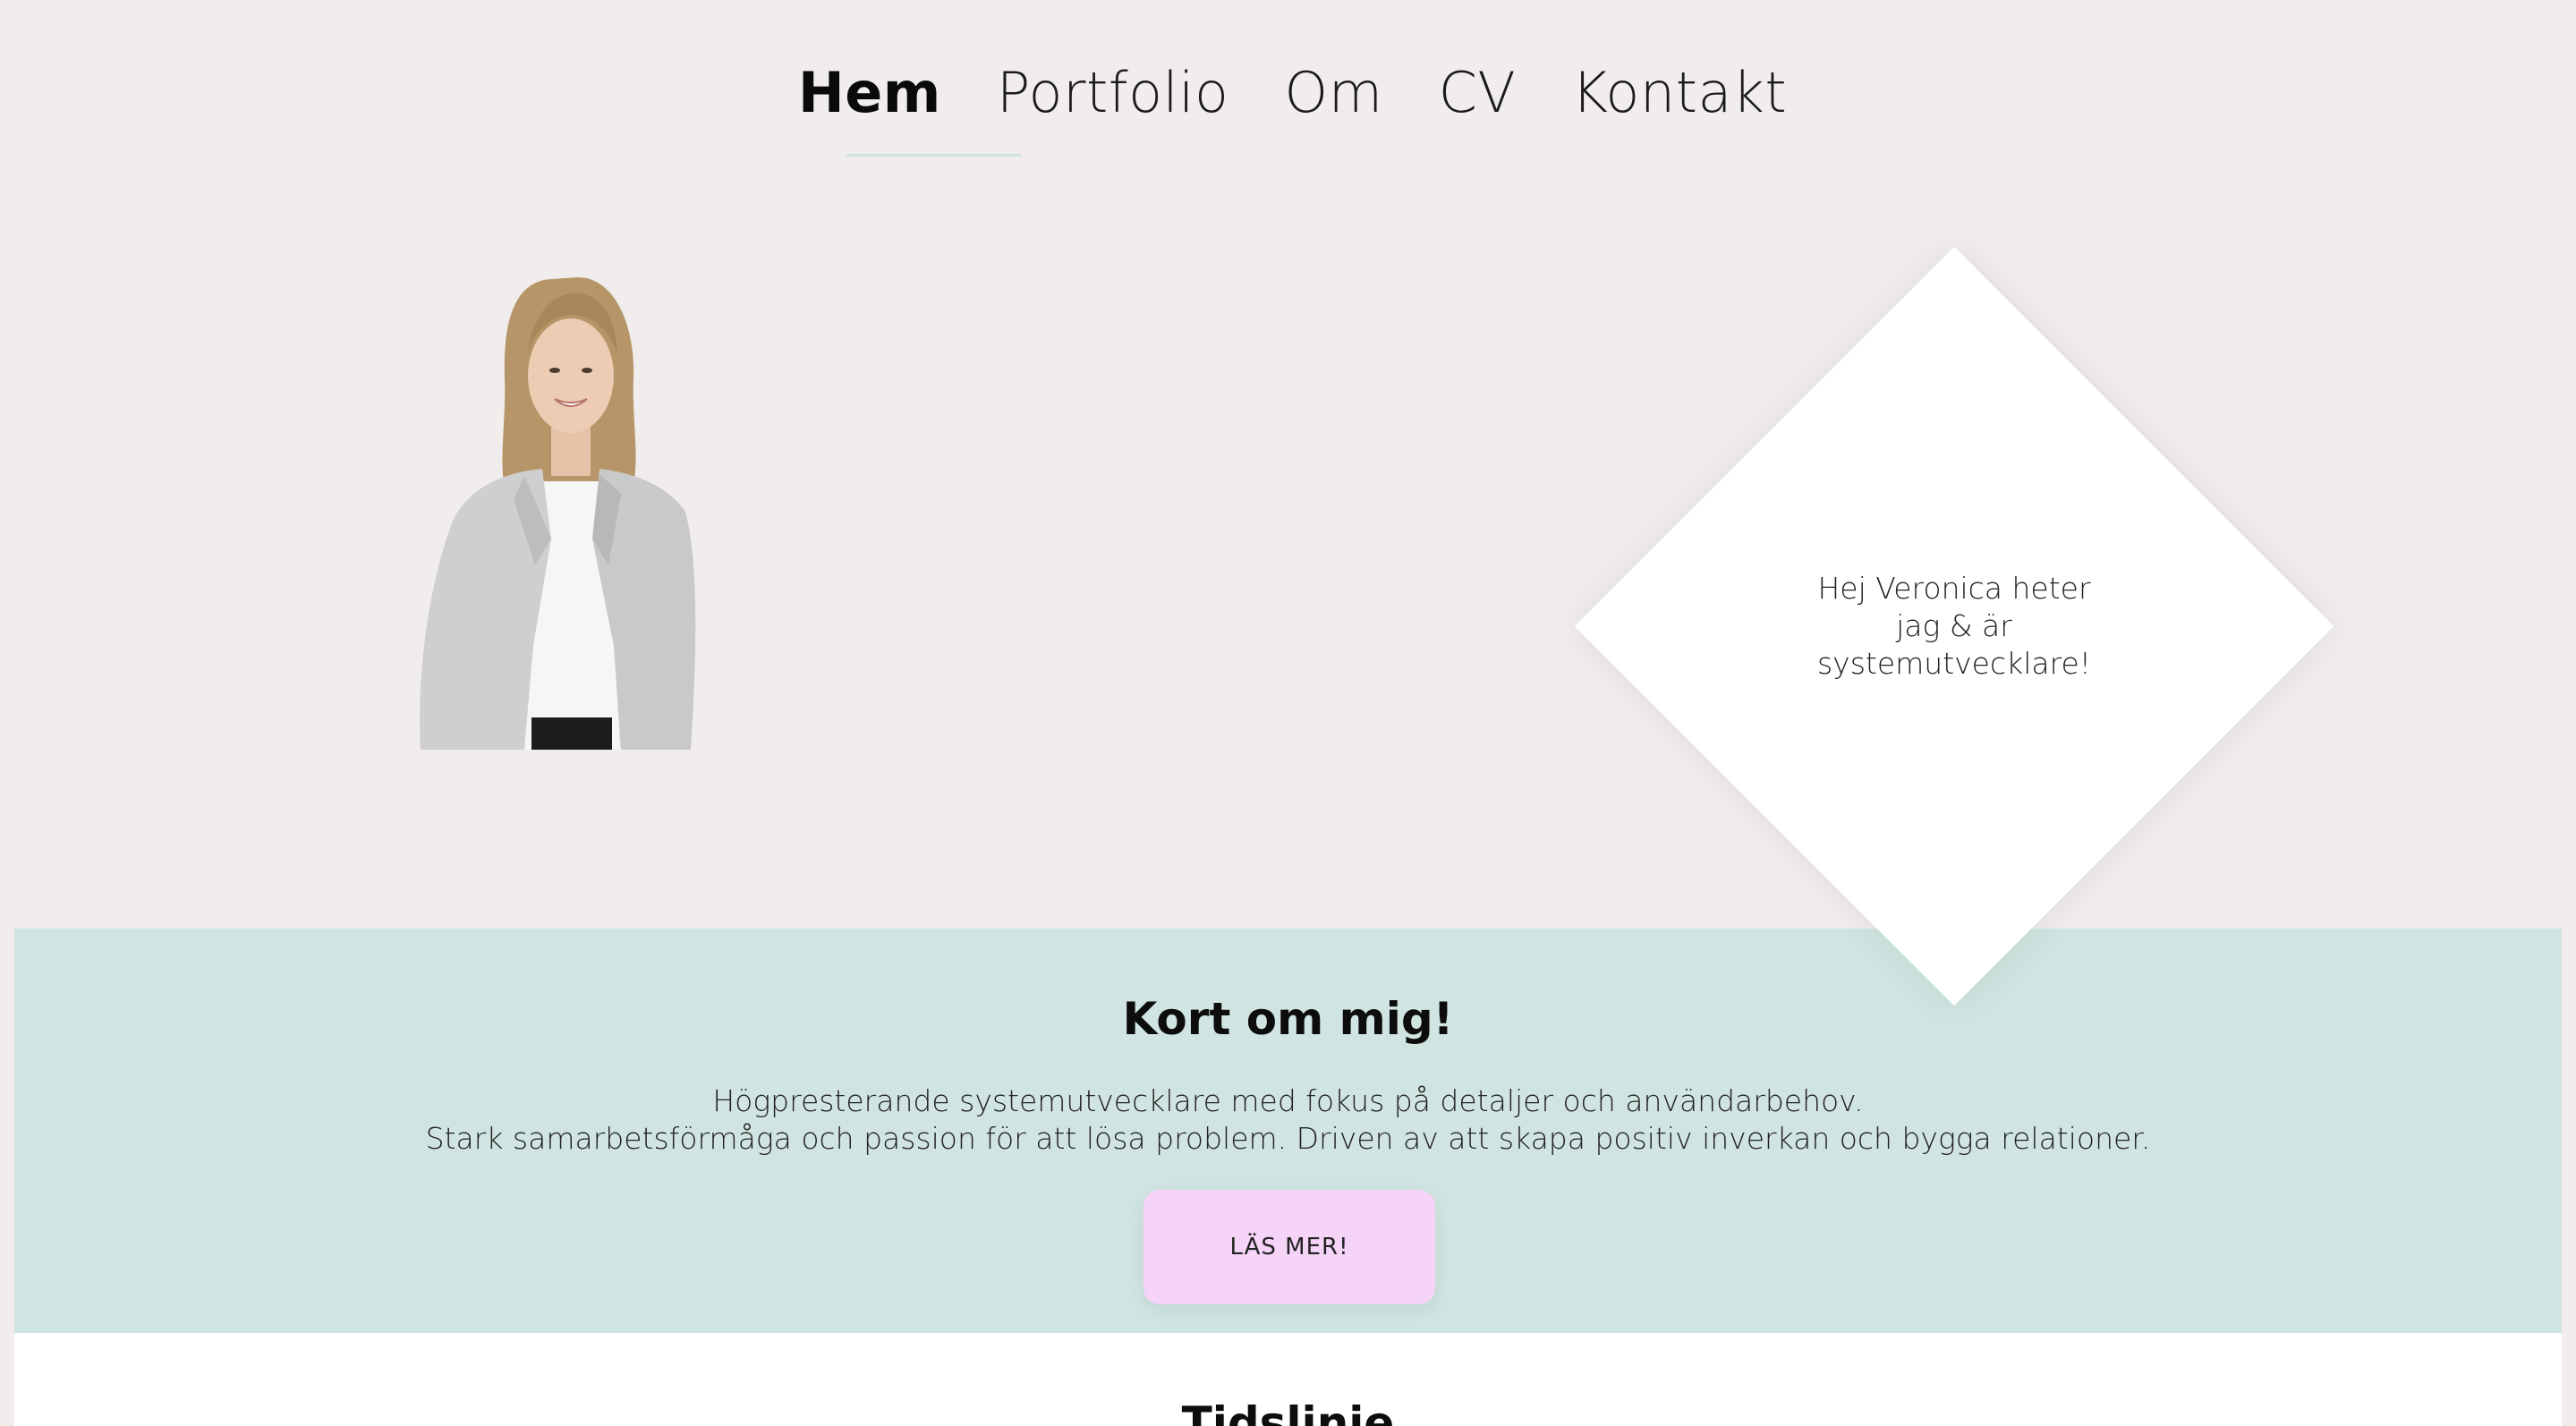  I want to click on main-nav: Hem Portfolio Om CV Kontakt, so click(1288, 92).